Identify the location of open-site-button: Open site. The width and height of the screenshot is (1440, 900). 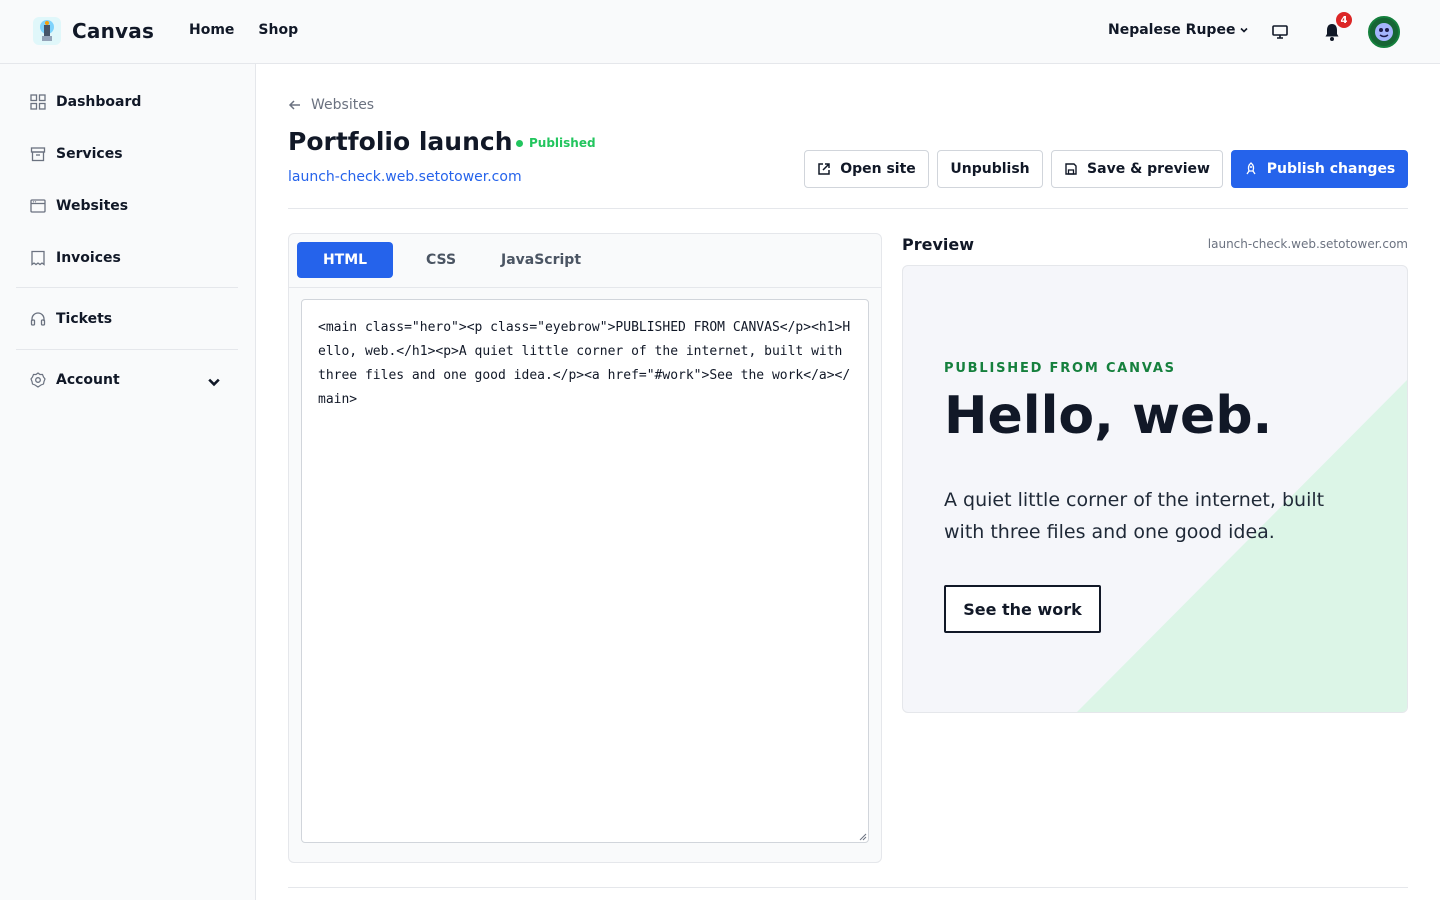
(866, 169).